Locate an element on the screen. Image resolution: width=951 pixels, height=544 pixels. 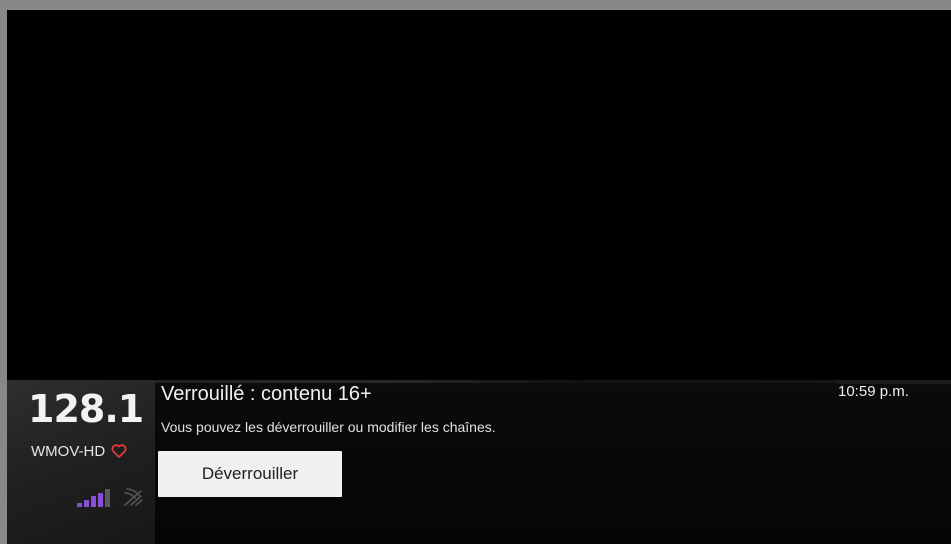
clock: 10:59 p.m. is located at coordinates (873, 391).